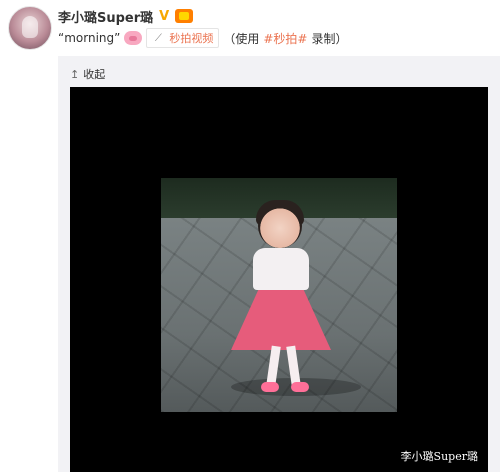 This screenshot has width=500, height=472. I want to click on collapse-icon: ↥, so click(75, 74).